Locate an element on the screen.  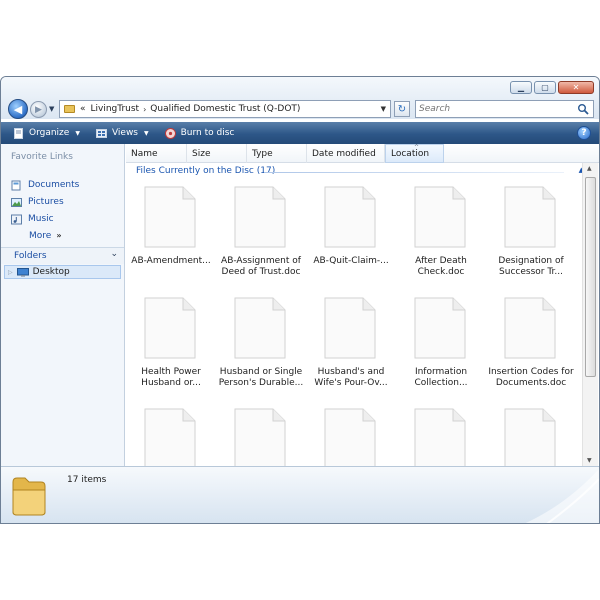
search-box is located at coordinates (504, 109).